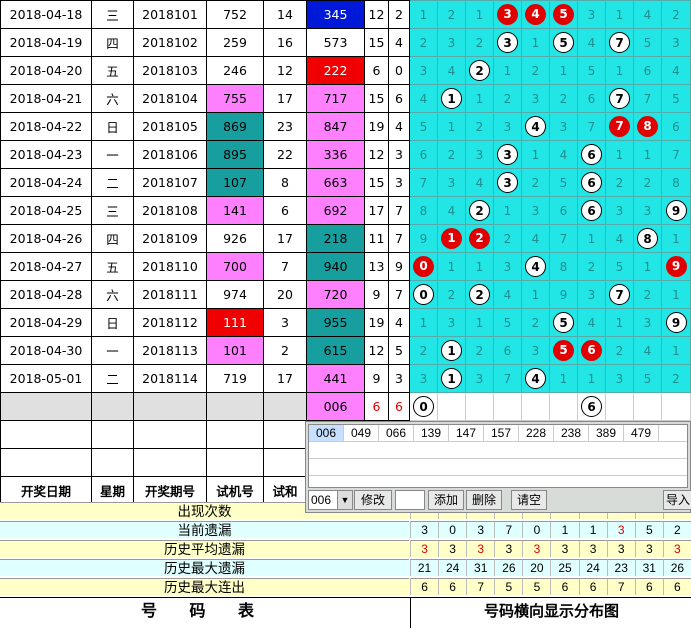 This screenshot has height=628, width=691. I want to click on number-list-item: 238, so click(571, 433).